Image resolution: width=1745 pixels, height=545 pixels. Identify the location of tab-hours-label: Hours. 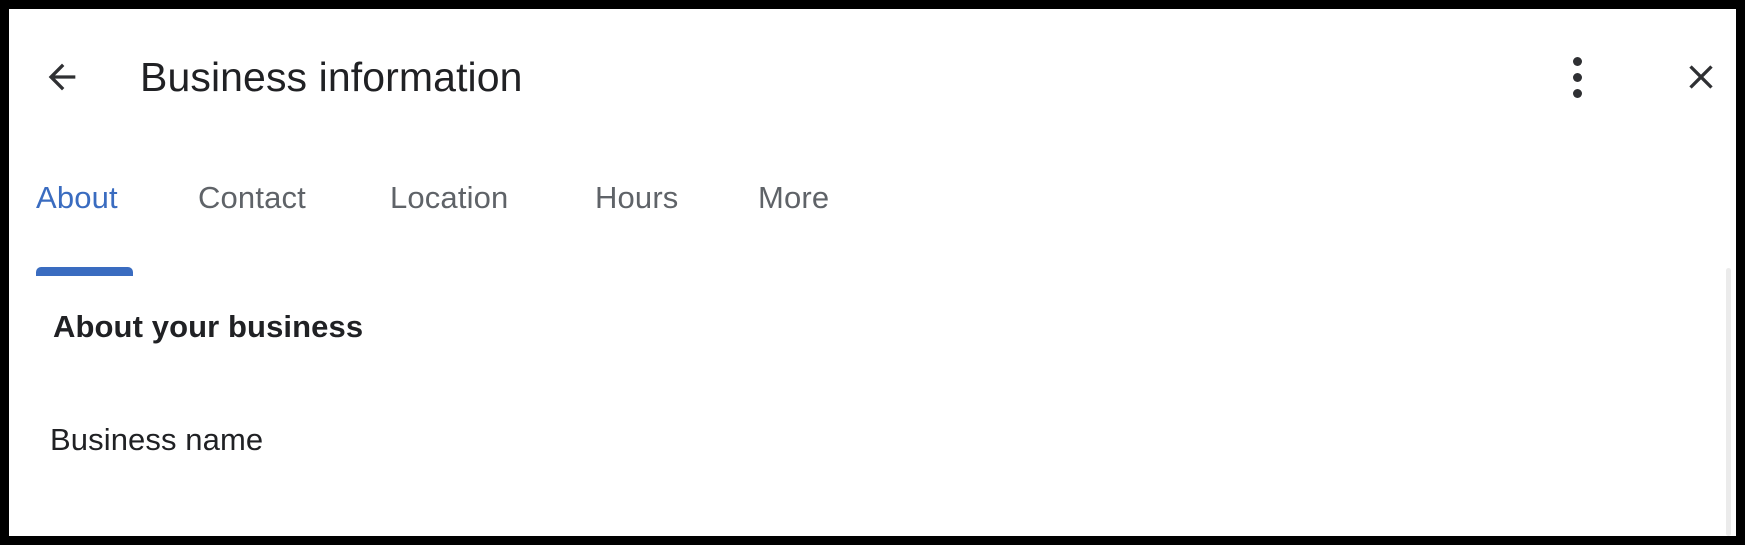
(637, 197).